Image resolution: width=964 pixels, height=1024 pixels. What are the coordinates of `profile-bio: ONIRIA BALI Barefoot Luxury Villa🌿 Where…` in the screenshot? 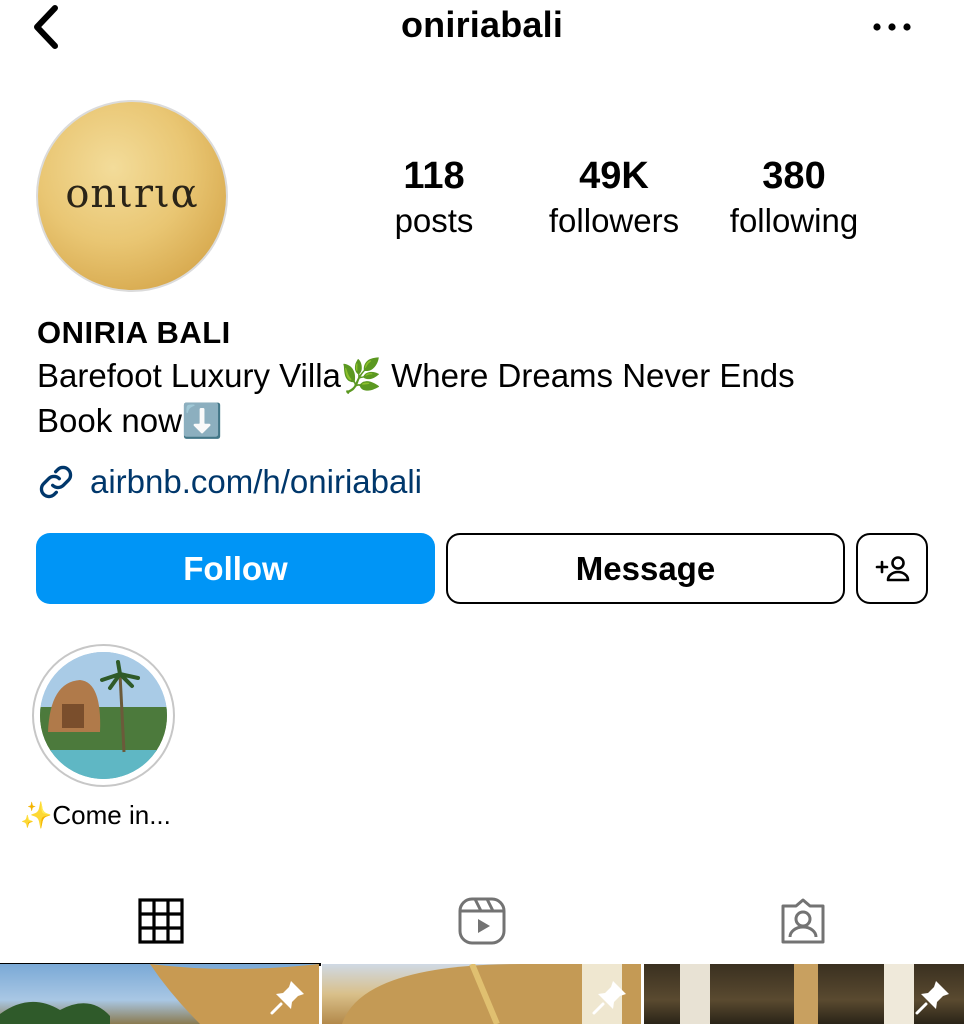 It's located at (487, 378).